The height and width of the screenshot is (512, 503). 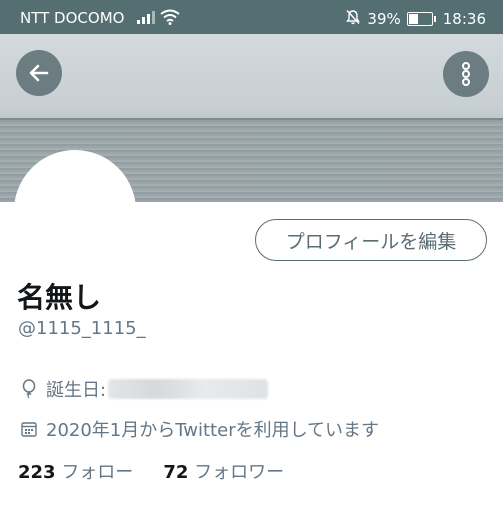 What do you see at coordinates (76, 390) in the screenshot?
I see `birthday-label: 誕生日:` at bounding box center [76, 390].